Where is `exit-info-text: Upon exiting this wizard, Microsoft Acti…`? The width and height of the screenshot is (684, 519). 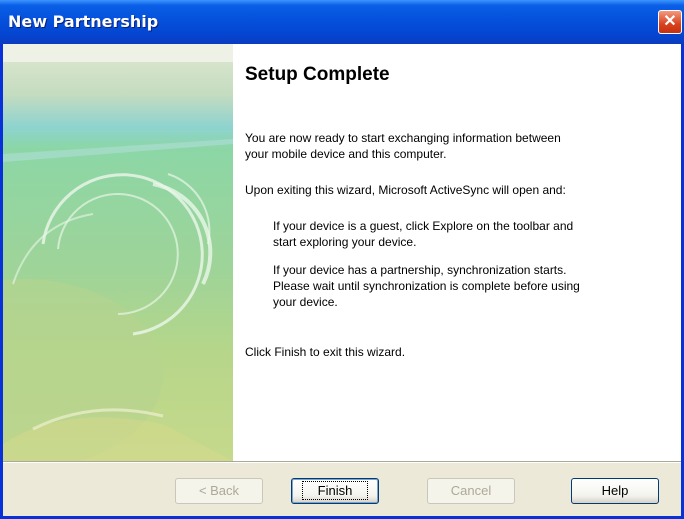
exit-info-text: Upon exiting this wizard, Microsoft Acti… is located at coordinates (405, 190).